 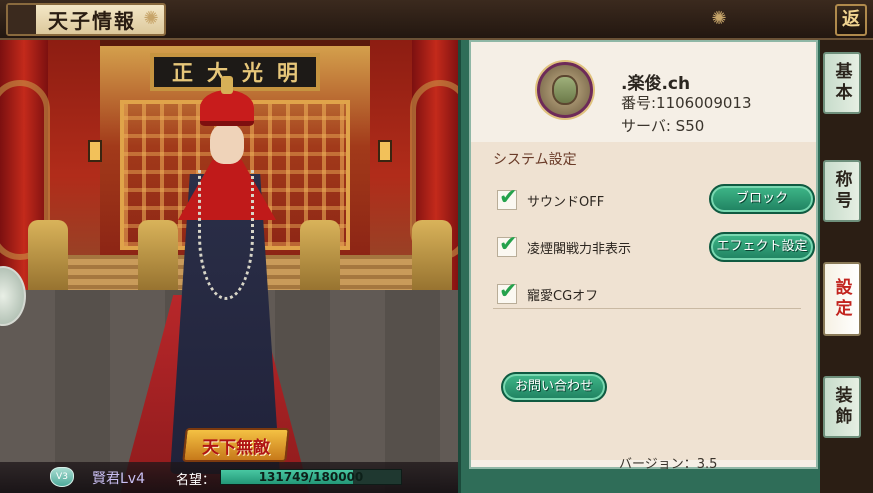 I want to click on hall-plaque: 正大光明, so click(x=235, y=72).